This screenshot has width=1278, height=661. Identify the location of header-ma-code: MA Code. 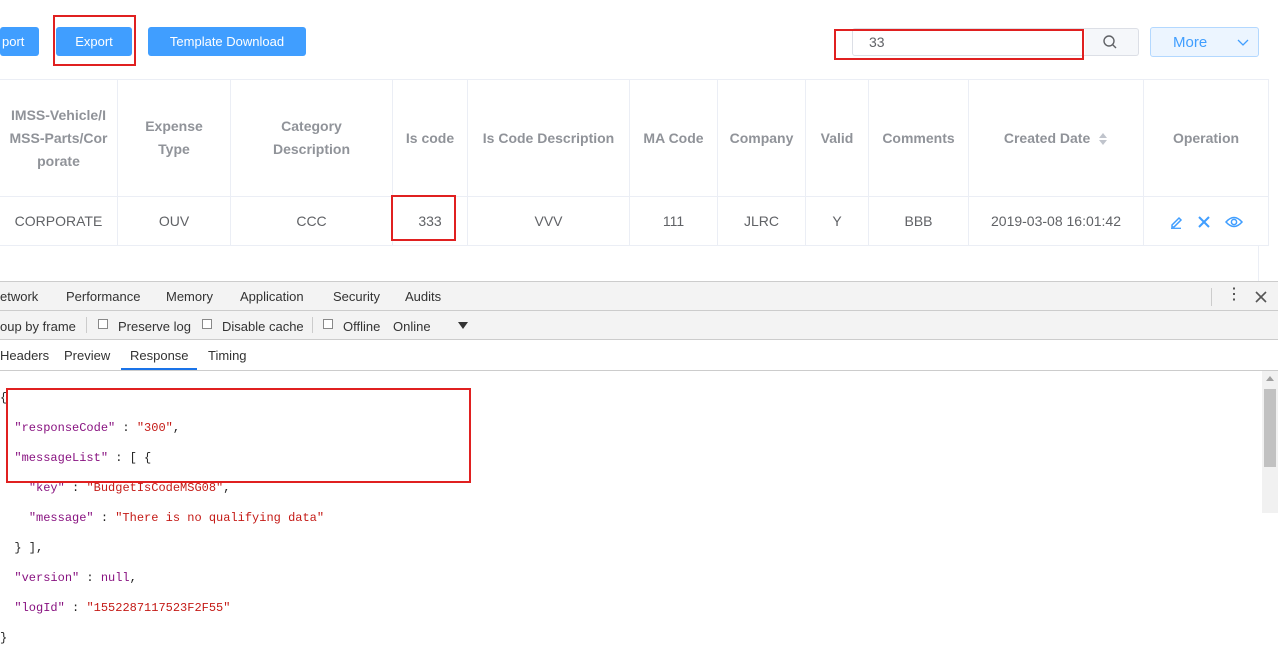
(673, 138).